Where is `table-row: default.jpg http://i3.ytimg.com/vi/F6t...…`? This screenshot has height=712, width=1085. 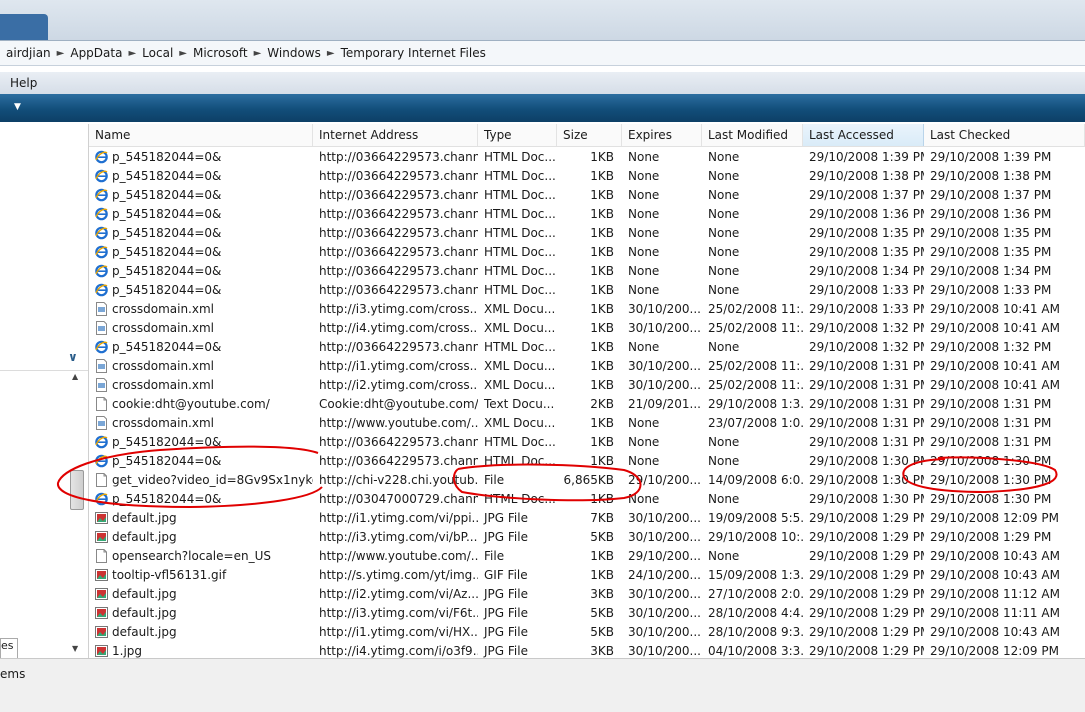
table-row: default.jpg http://i3.ytimg.com/vi/F6t...… is located at coordinates (587, 613).